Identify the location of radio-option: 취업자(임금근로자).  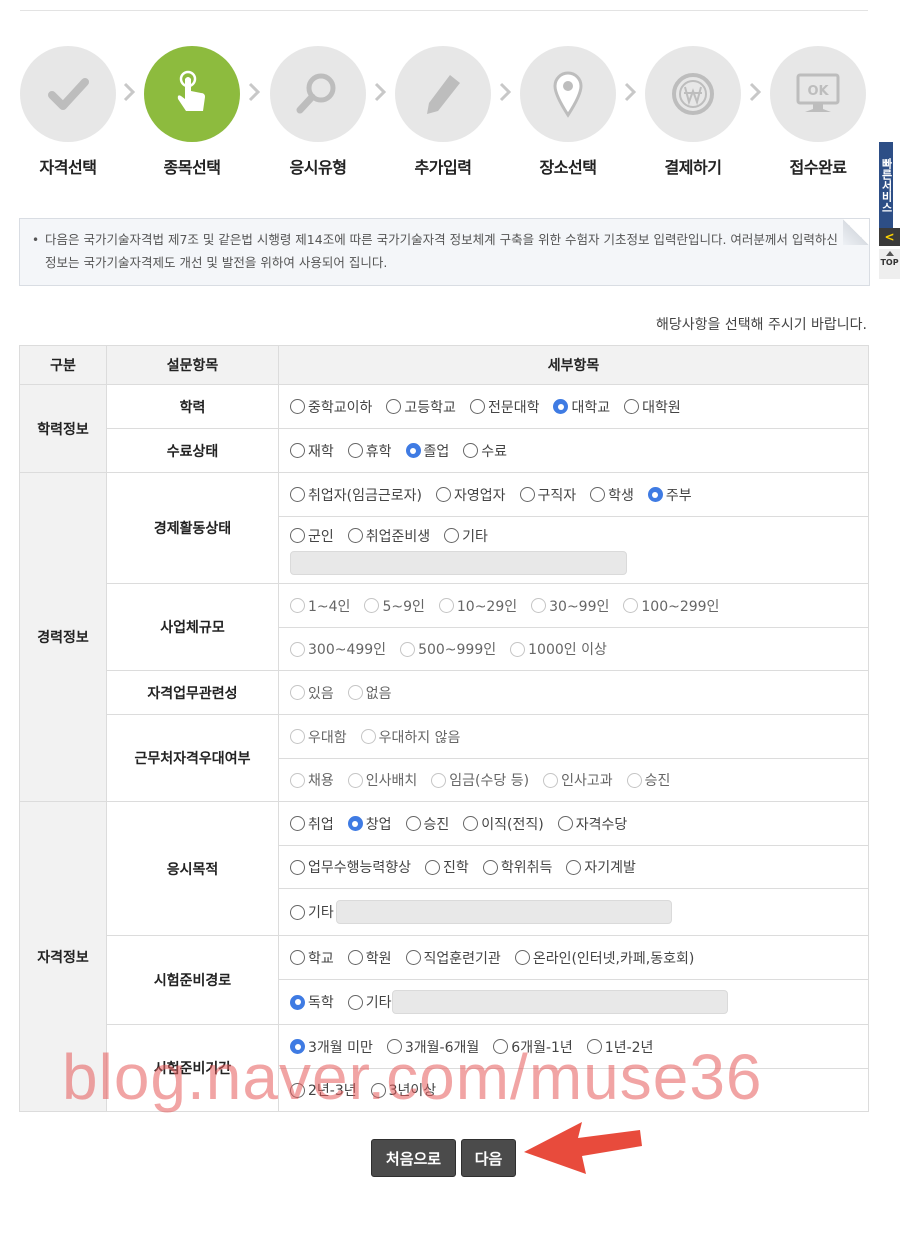
(356, 495).